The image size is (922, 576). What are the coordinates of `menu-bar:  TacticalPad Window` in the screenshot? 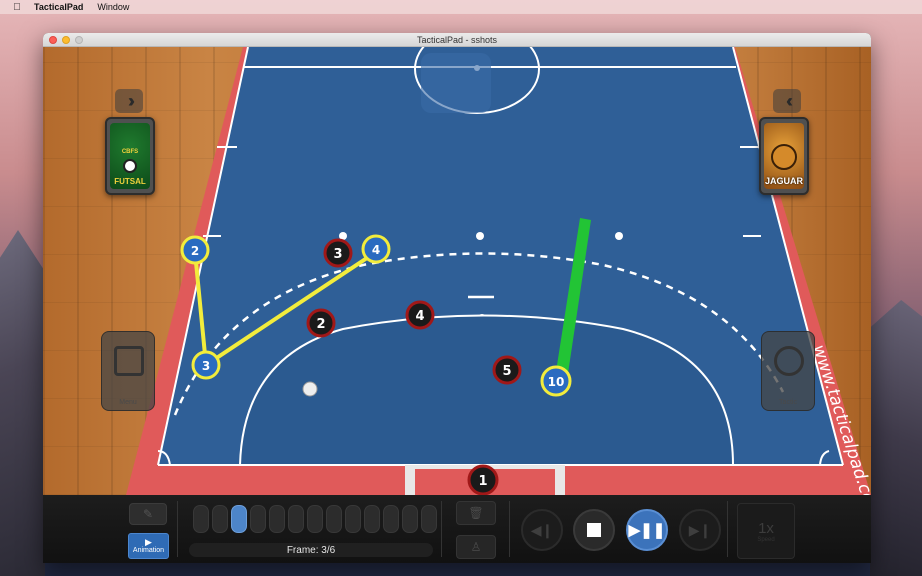 It's located at (461, 7).